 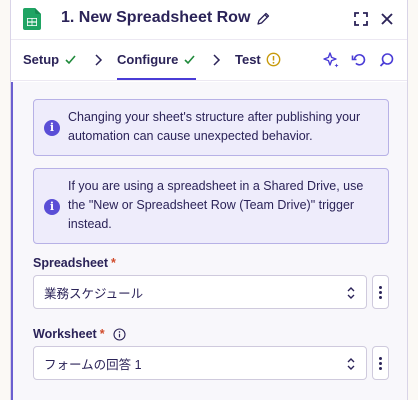 I want to click on pencil-icon, so click(x=263, y=19).